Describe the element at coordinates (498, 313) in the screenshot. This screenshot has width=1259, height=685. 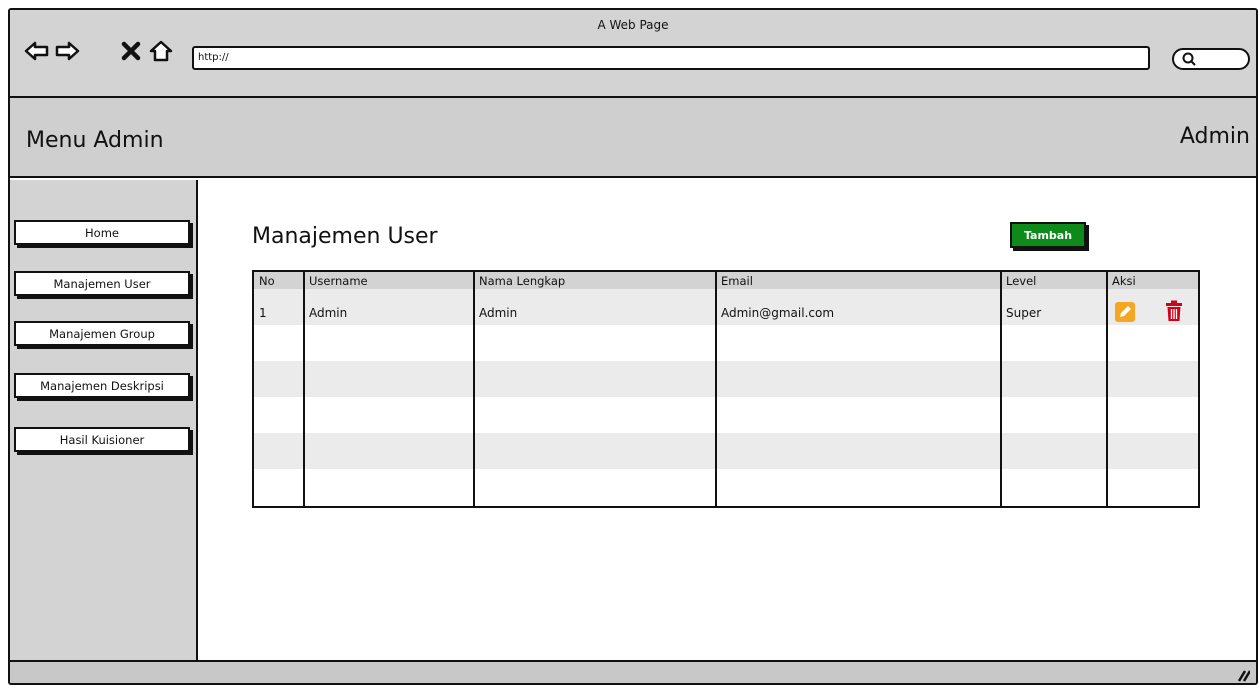
I see `cell-full-name: Admin` at that location.